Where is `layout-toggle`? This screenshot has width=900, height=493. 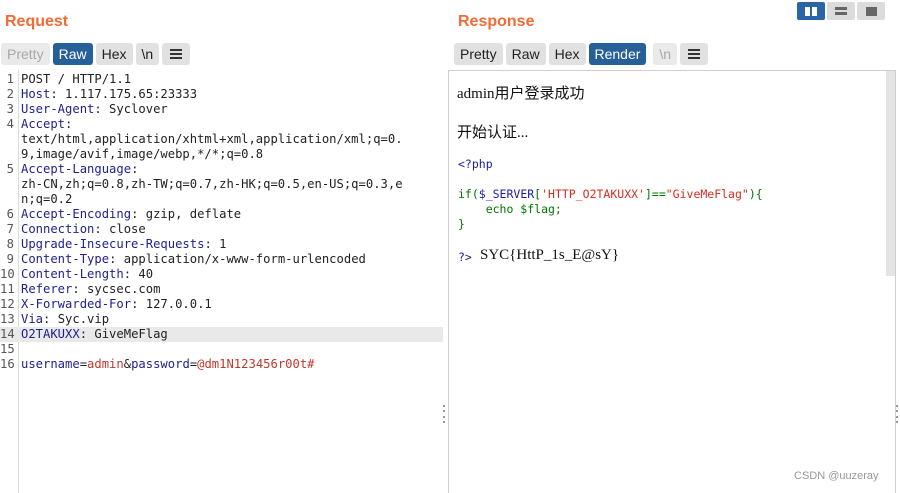
layout-toggle is located at coordinates (841, 11).